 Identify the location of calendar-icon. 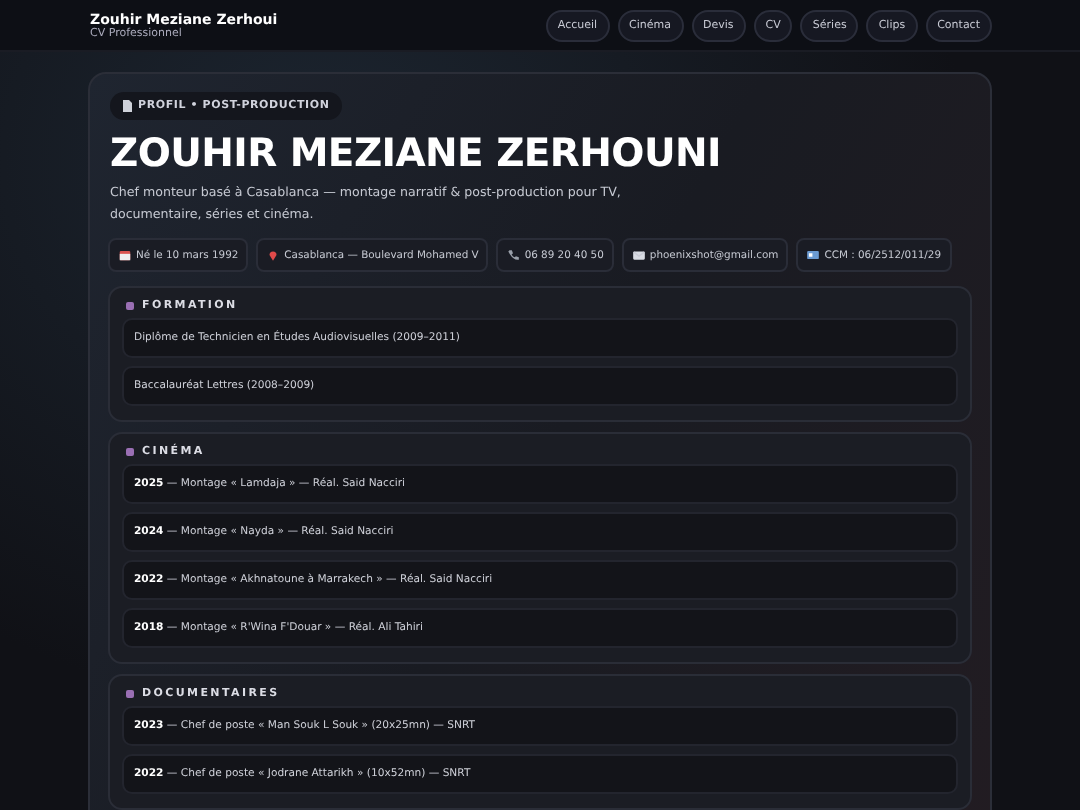
(125, 255).